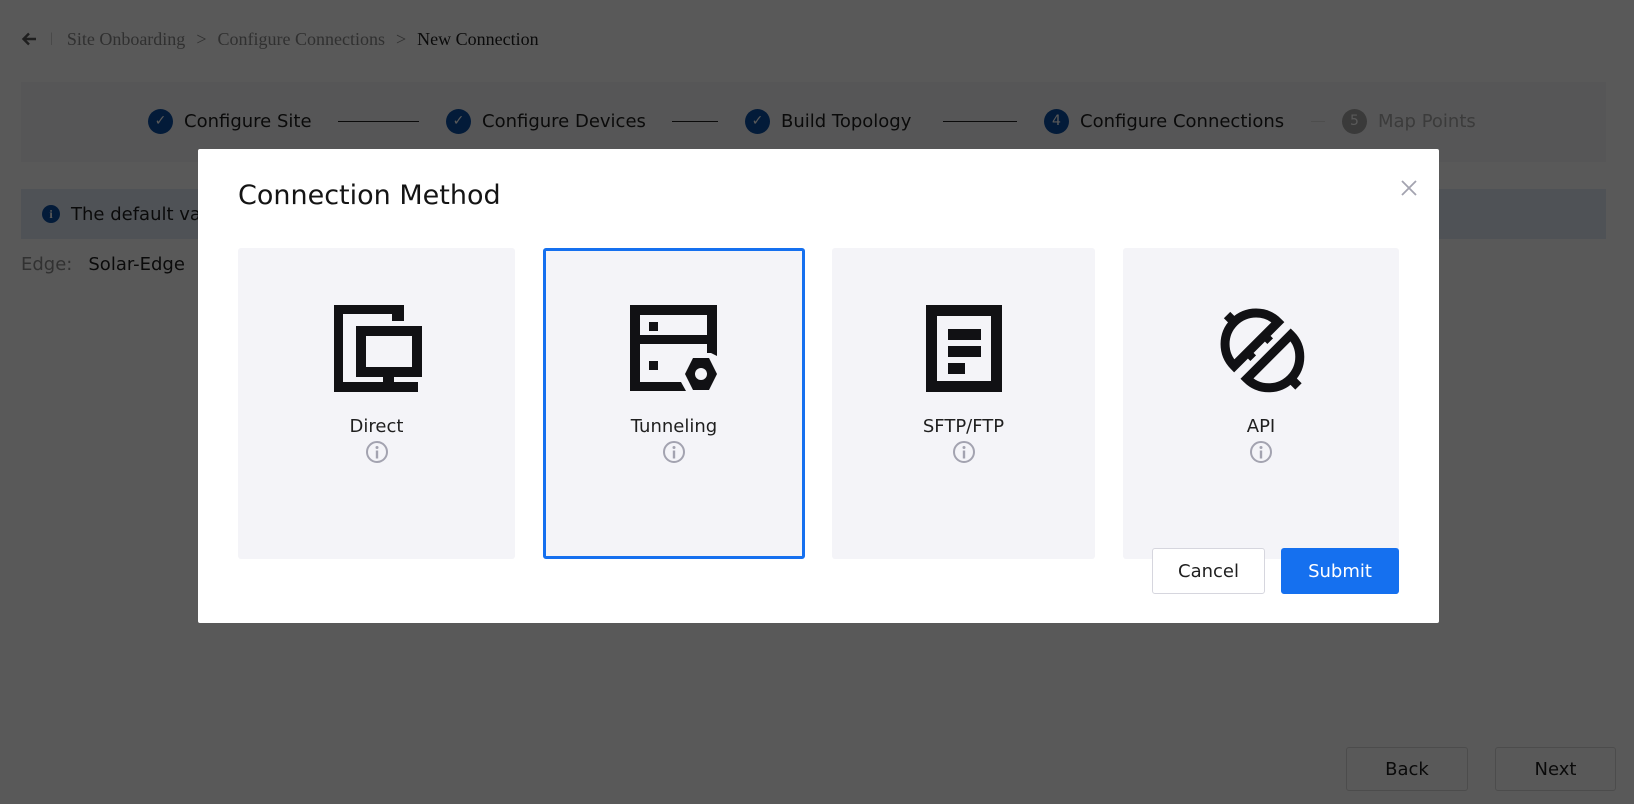 The height and width of the screenshot is (804, 1634). I want to click on option-tunneling: Tunneling, so click(674, 403).